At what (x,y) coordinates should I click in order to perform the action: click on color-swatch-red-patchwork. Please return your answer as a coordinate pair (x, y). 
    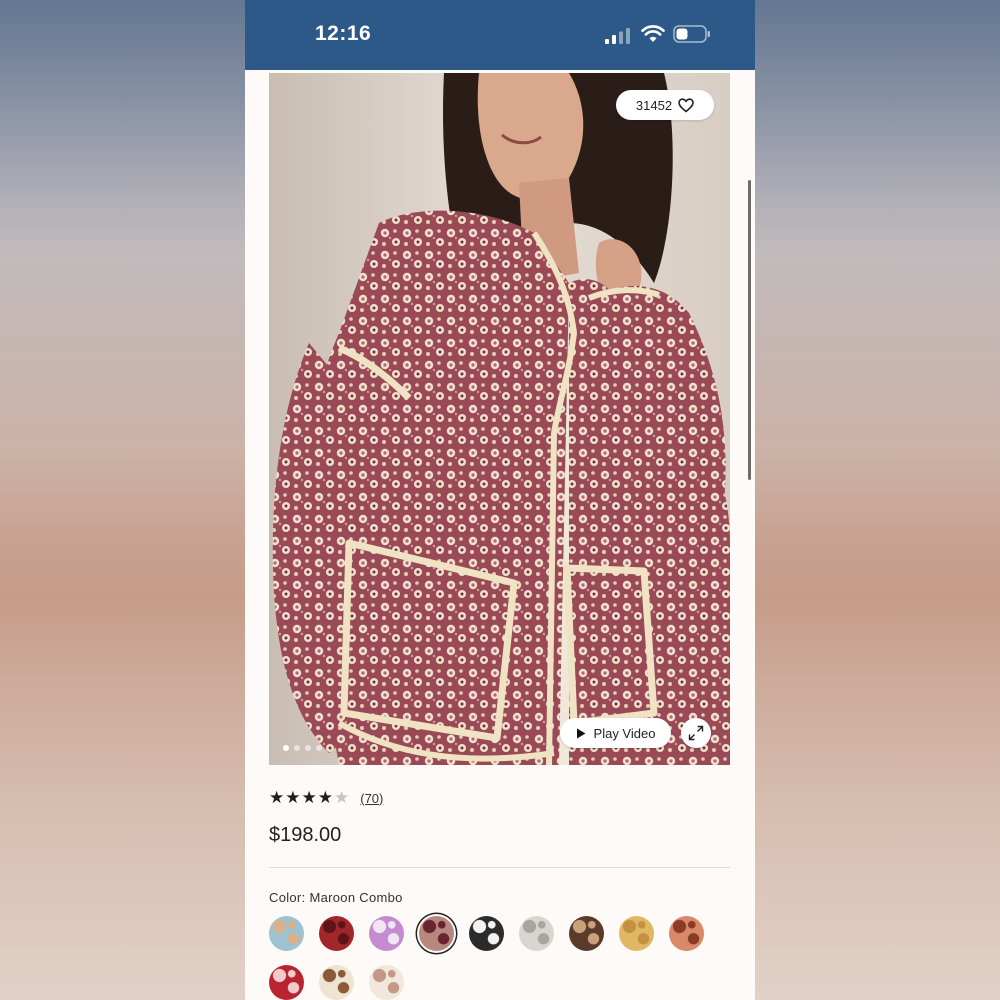
    Looking at the image, I should click on (336, 933).